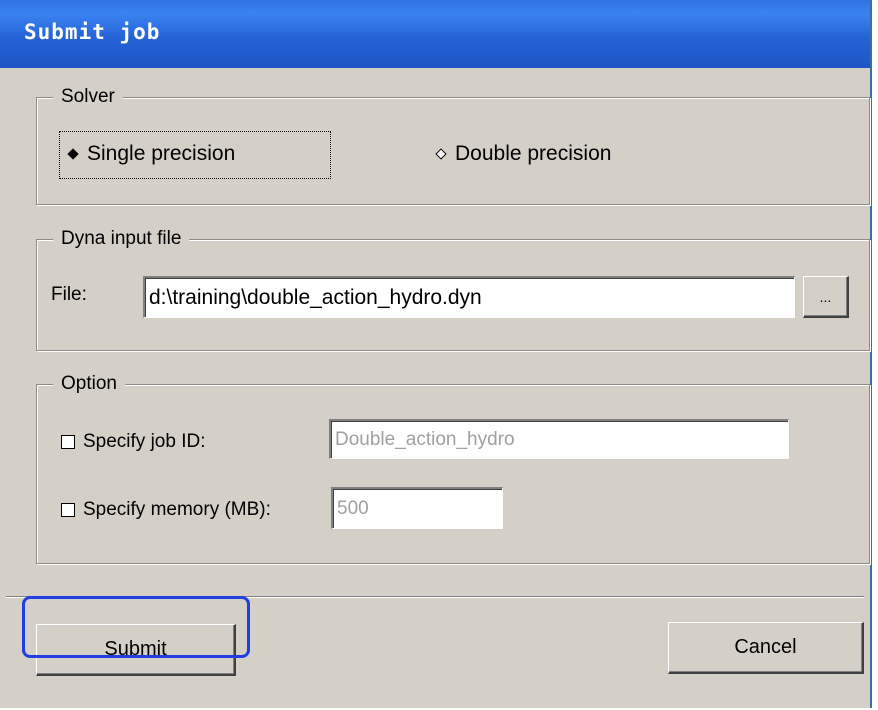  I want to click on submit-highlight-annotation, so click(136, 627).